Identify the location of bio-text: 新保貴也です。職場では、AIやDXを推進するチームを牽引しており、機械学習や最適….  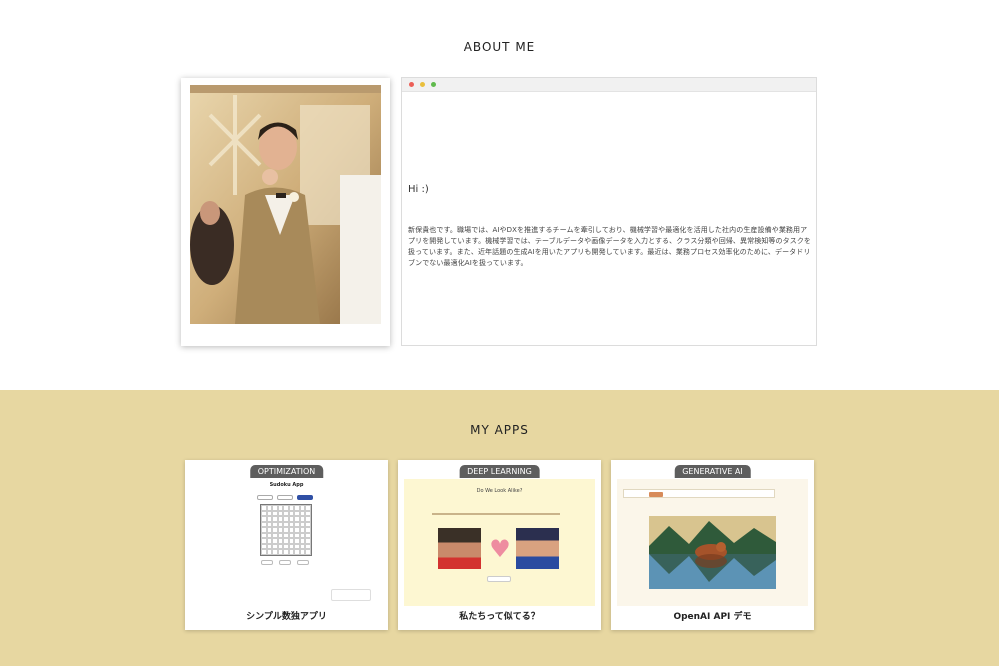
(610, 246).